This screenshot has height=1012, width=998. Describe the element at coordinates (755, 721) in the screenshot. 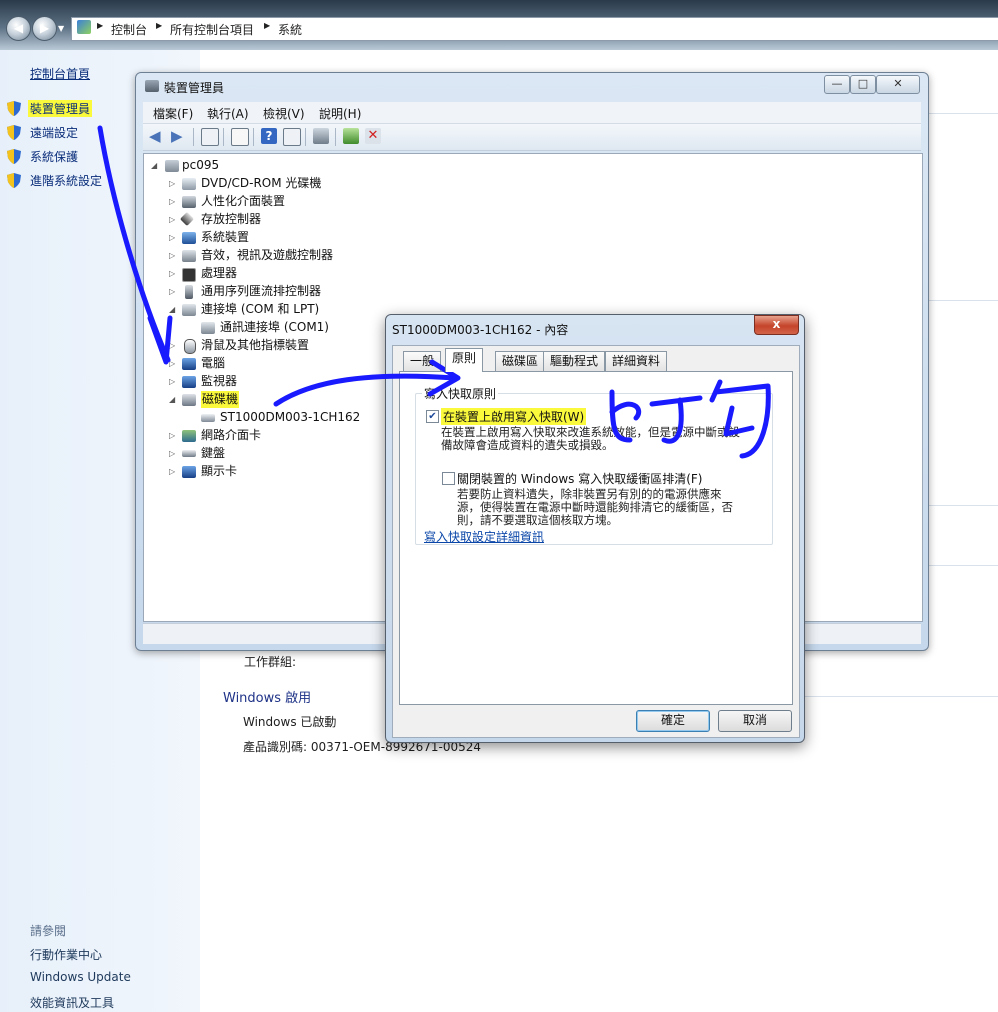

I see `cancel-button: 取消` at that location.